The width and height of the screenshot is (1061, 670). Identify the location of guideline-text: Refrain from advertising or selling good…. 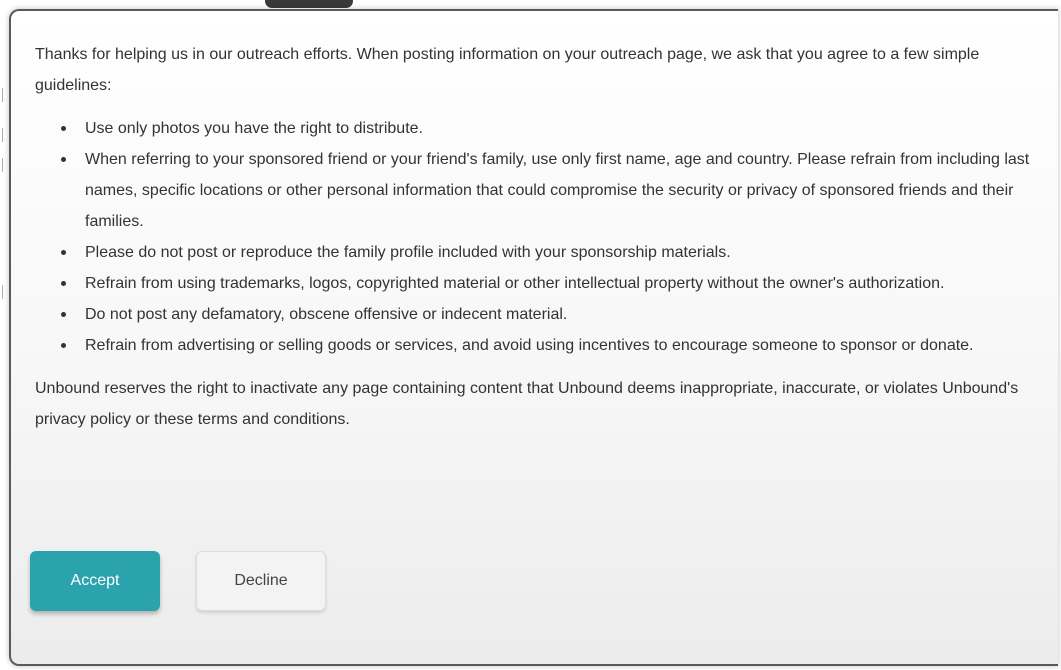
(529, 345).